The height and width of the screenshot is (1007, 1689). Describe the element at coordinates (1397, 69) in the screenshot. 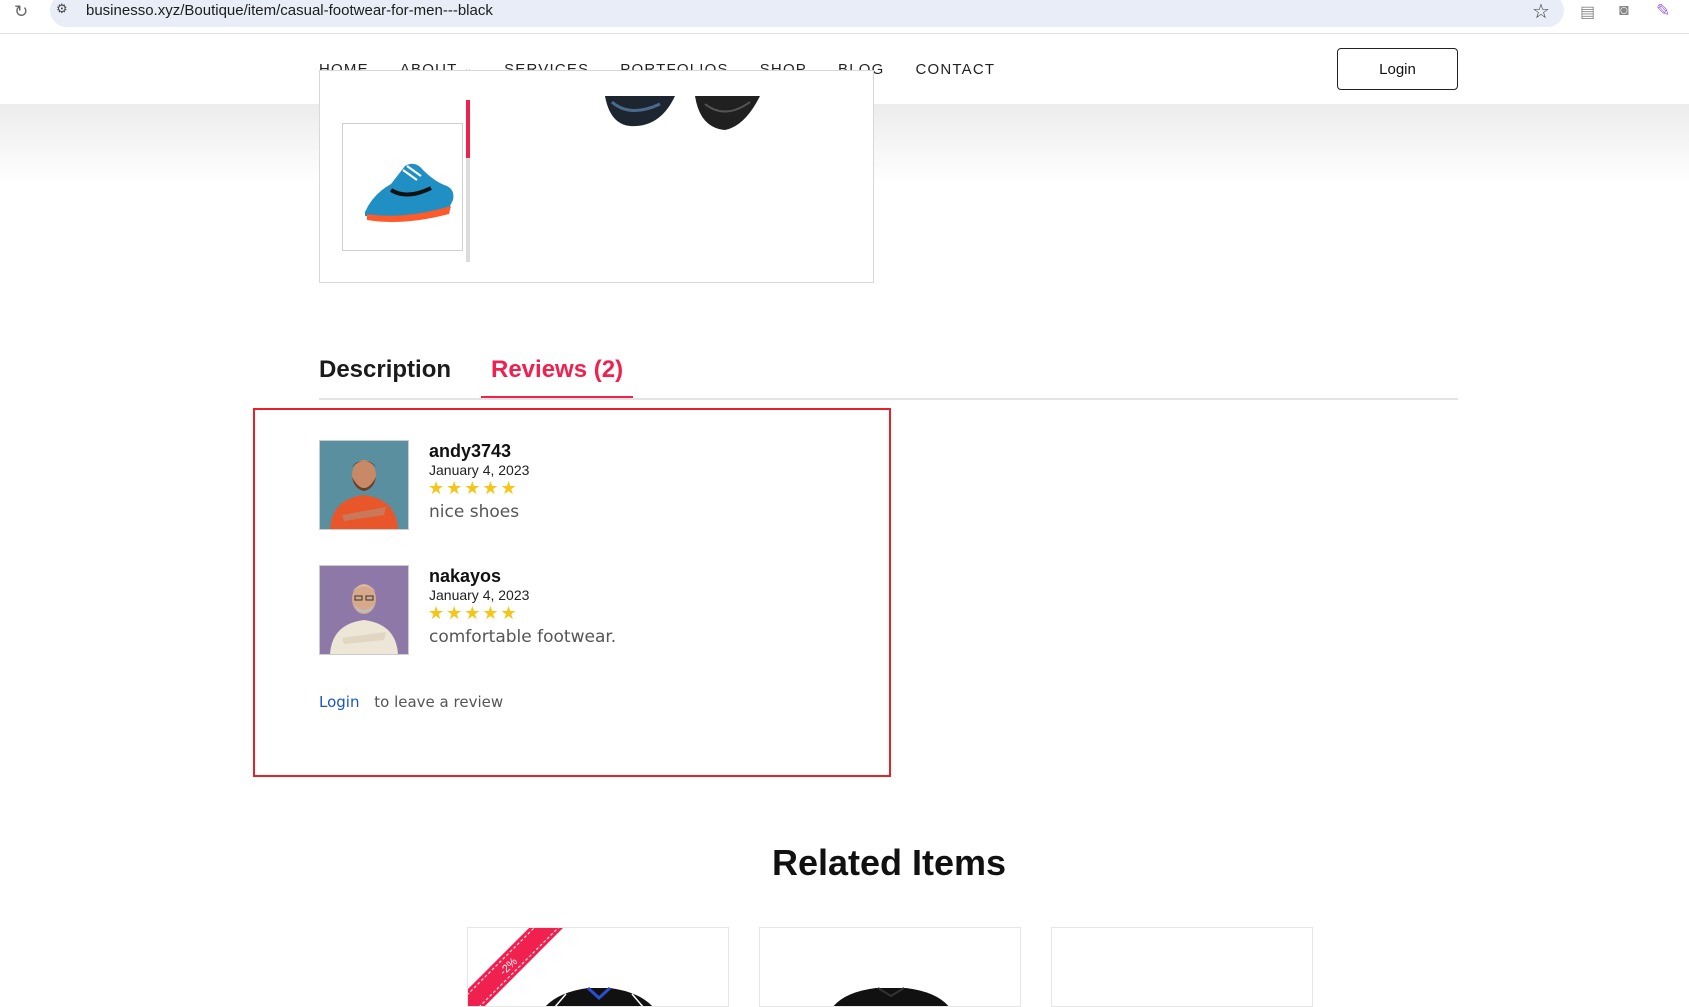

I see `login-button: Login` at that location.